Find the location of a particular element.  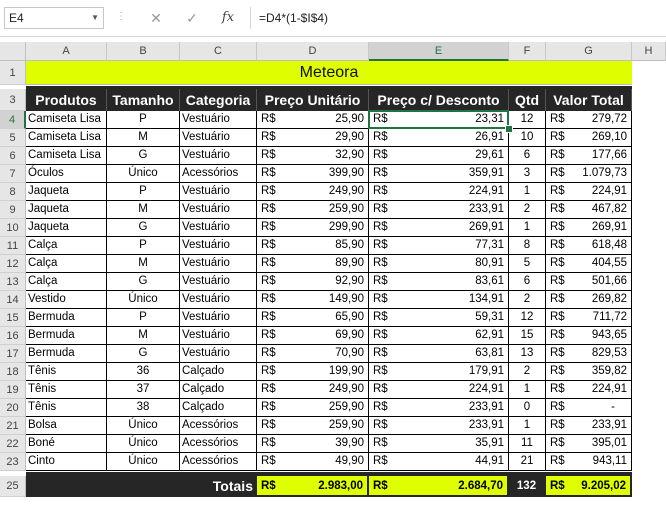

cell-preco: R$ 69,90 is located at coordinates (313, 336).